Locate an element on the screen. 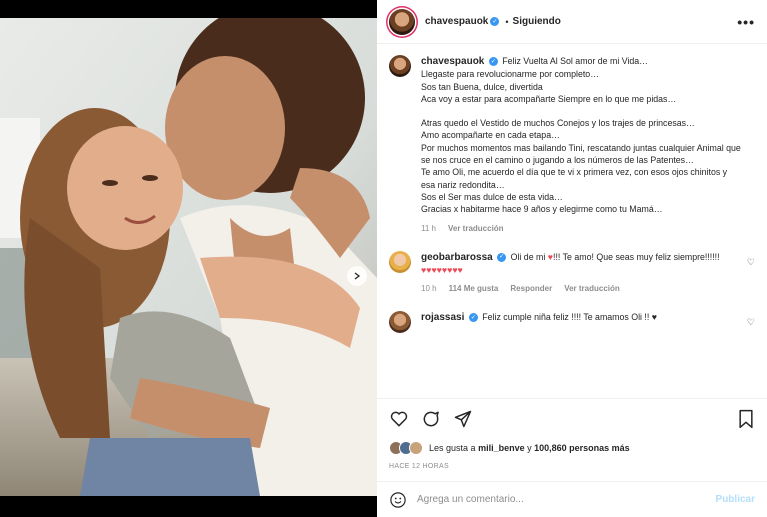 The image size is (767, 517). likes-prefix: Les gusta a is located at coordinates (452, 448).